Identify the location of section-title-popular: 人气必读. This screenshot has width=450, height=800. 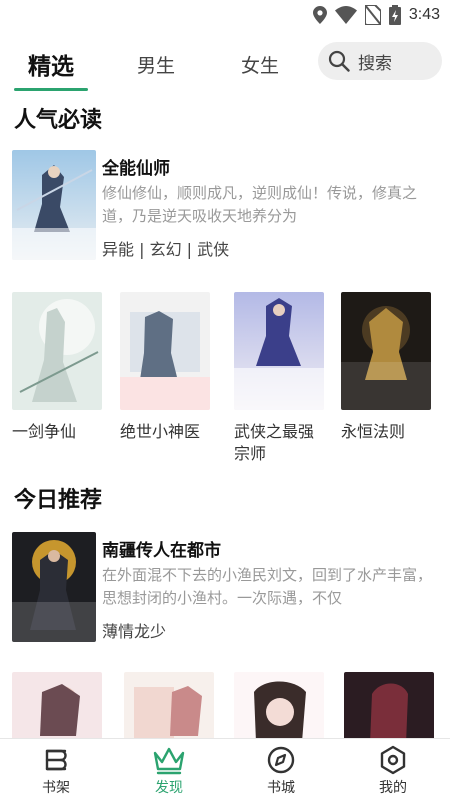
(58, 120).